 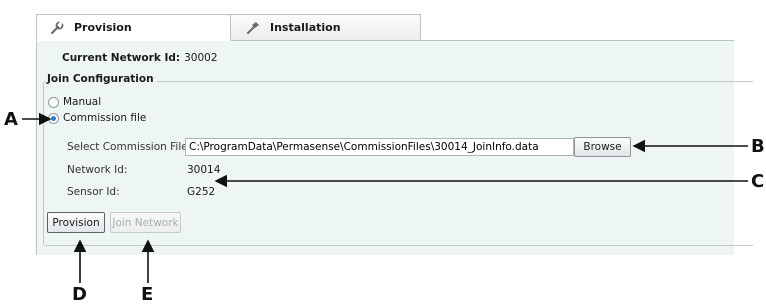 I want to click on commission-file-path-input, so click(x=379, y=147).